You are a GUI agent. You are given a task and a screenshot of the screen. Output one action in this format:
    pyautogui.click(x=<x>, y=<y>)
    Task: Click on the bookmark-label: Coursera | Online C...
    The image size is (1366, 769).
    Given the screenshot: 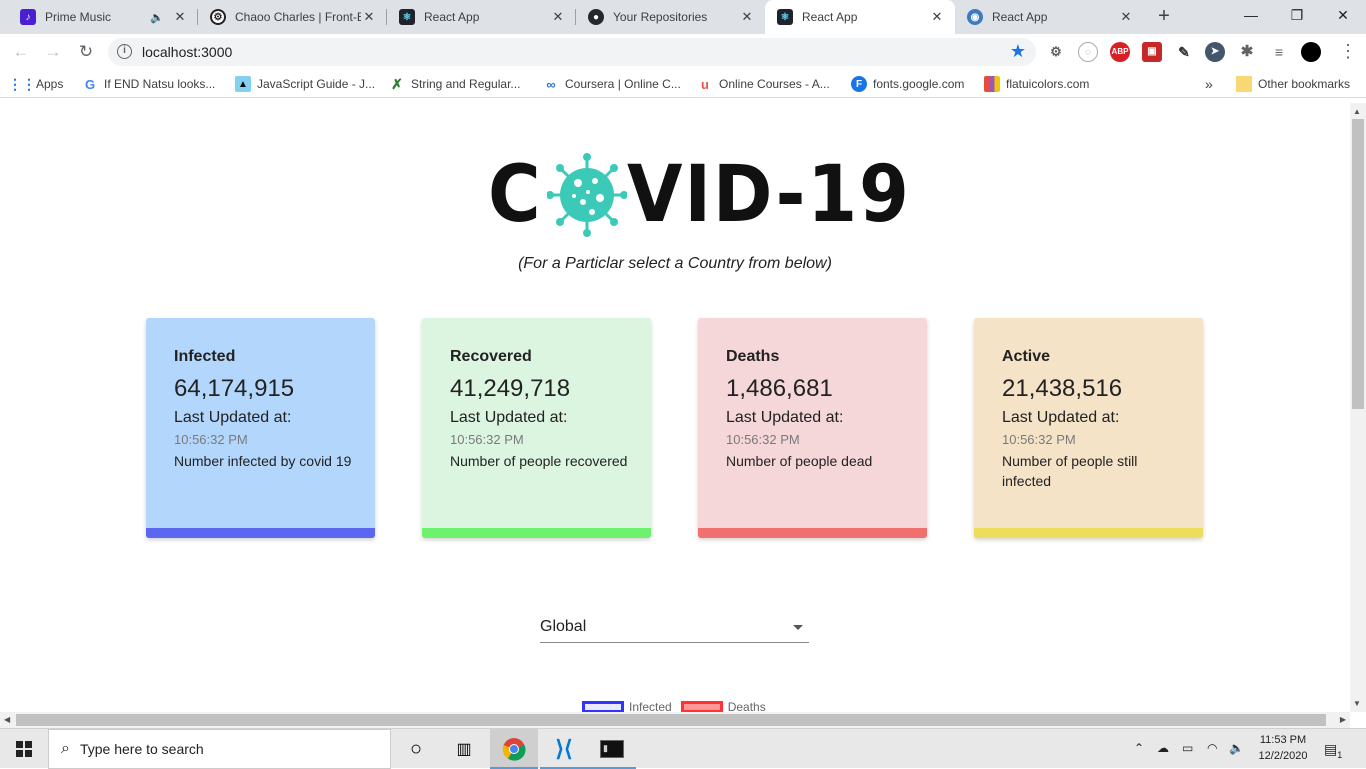 What is the action you would take?
    pyautogui.click(x=623, y=84)
    